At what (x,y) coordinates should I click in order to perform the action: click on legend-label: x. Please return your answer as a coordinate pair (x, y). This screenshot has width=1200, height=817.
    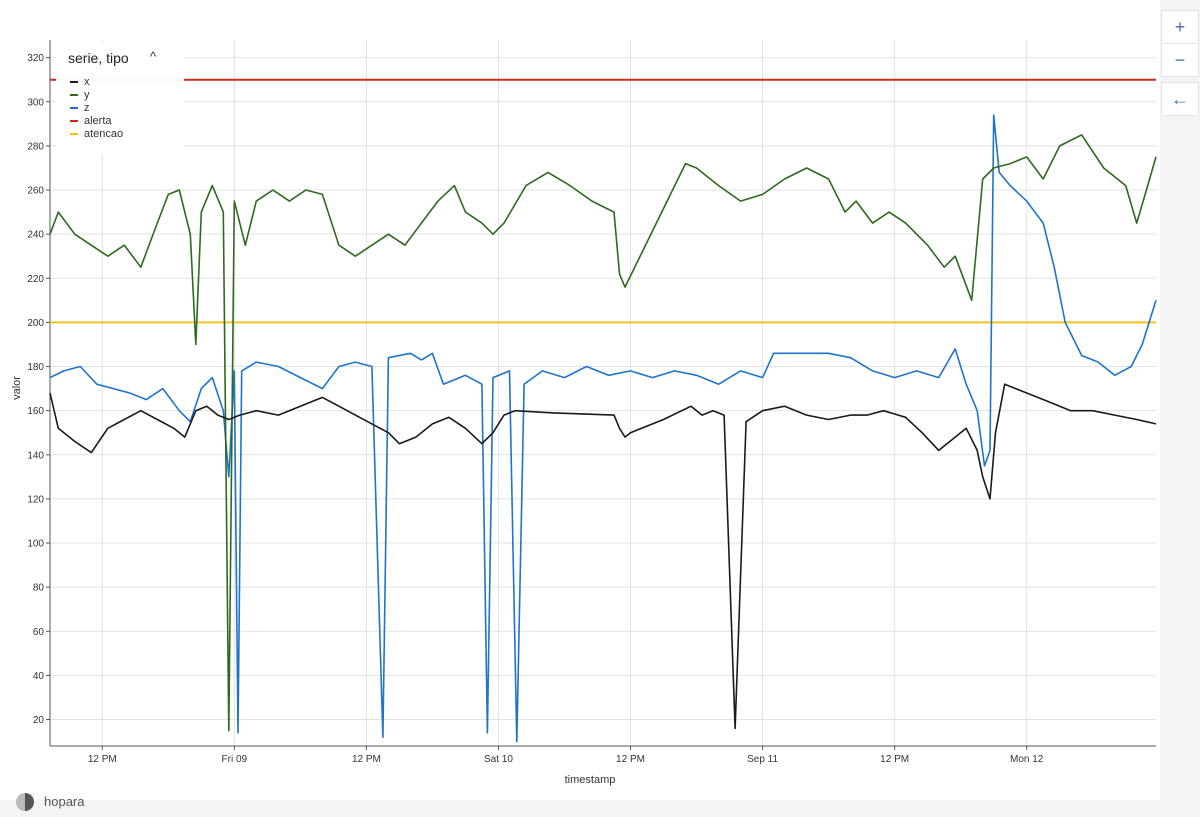
    Looking at the image, I should click on (87, 82).